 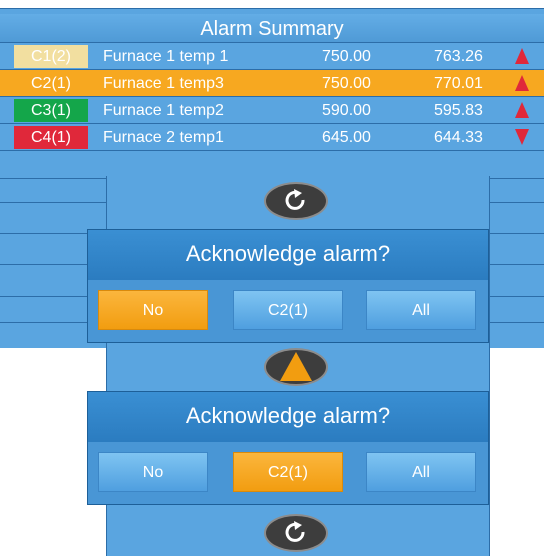 I want to click on triangle-up-icon, so click(x=296, y=366).